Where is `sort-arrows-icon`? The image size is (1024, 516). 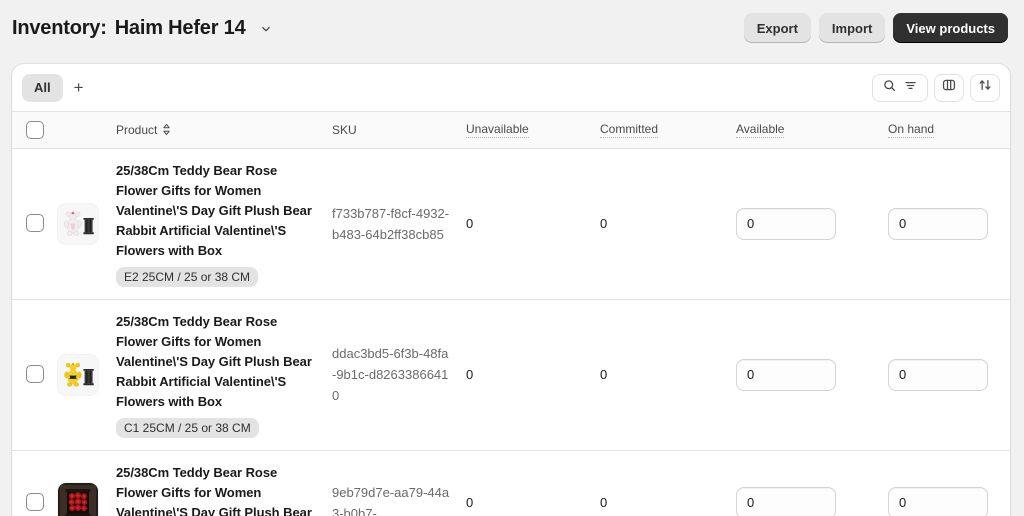 sort-arrows-icon is located at coordinates (985, 87).